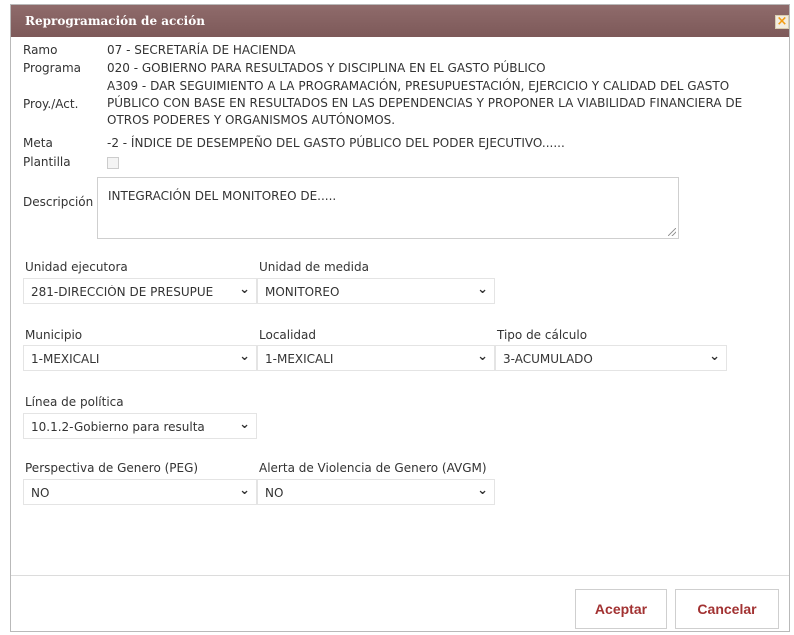 This screenshot has width=794, height=635. What do you see at coordinates (74, 402) in the screenshot?
I see `linea-politica-label: Línea de política` at bounding box center [74, 402].